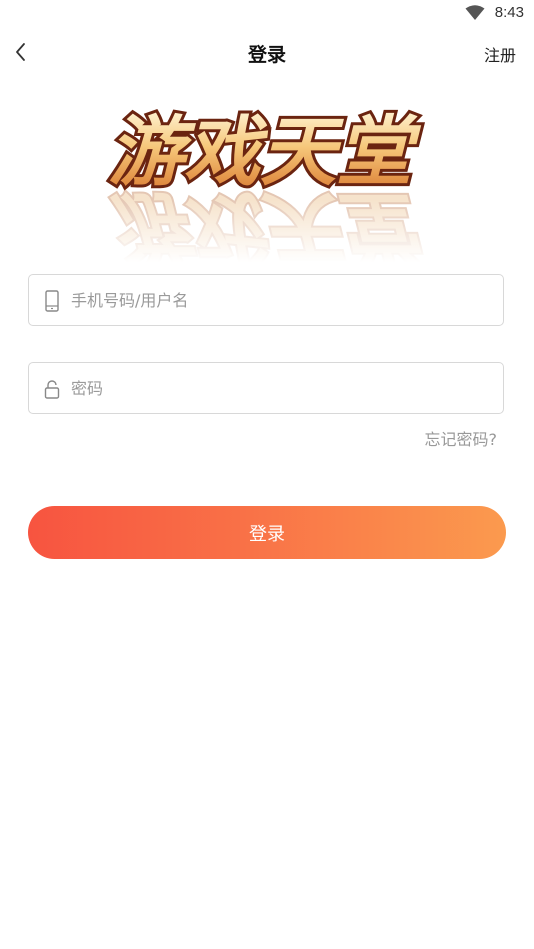  I want to click on account-field, so click(266, 300).